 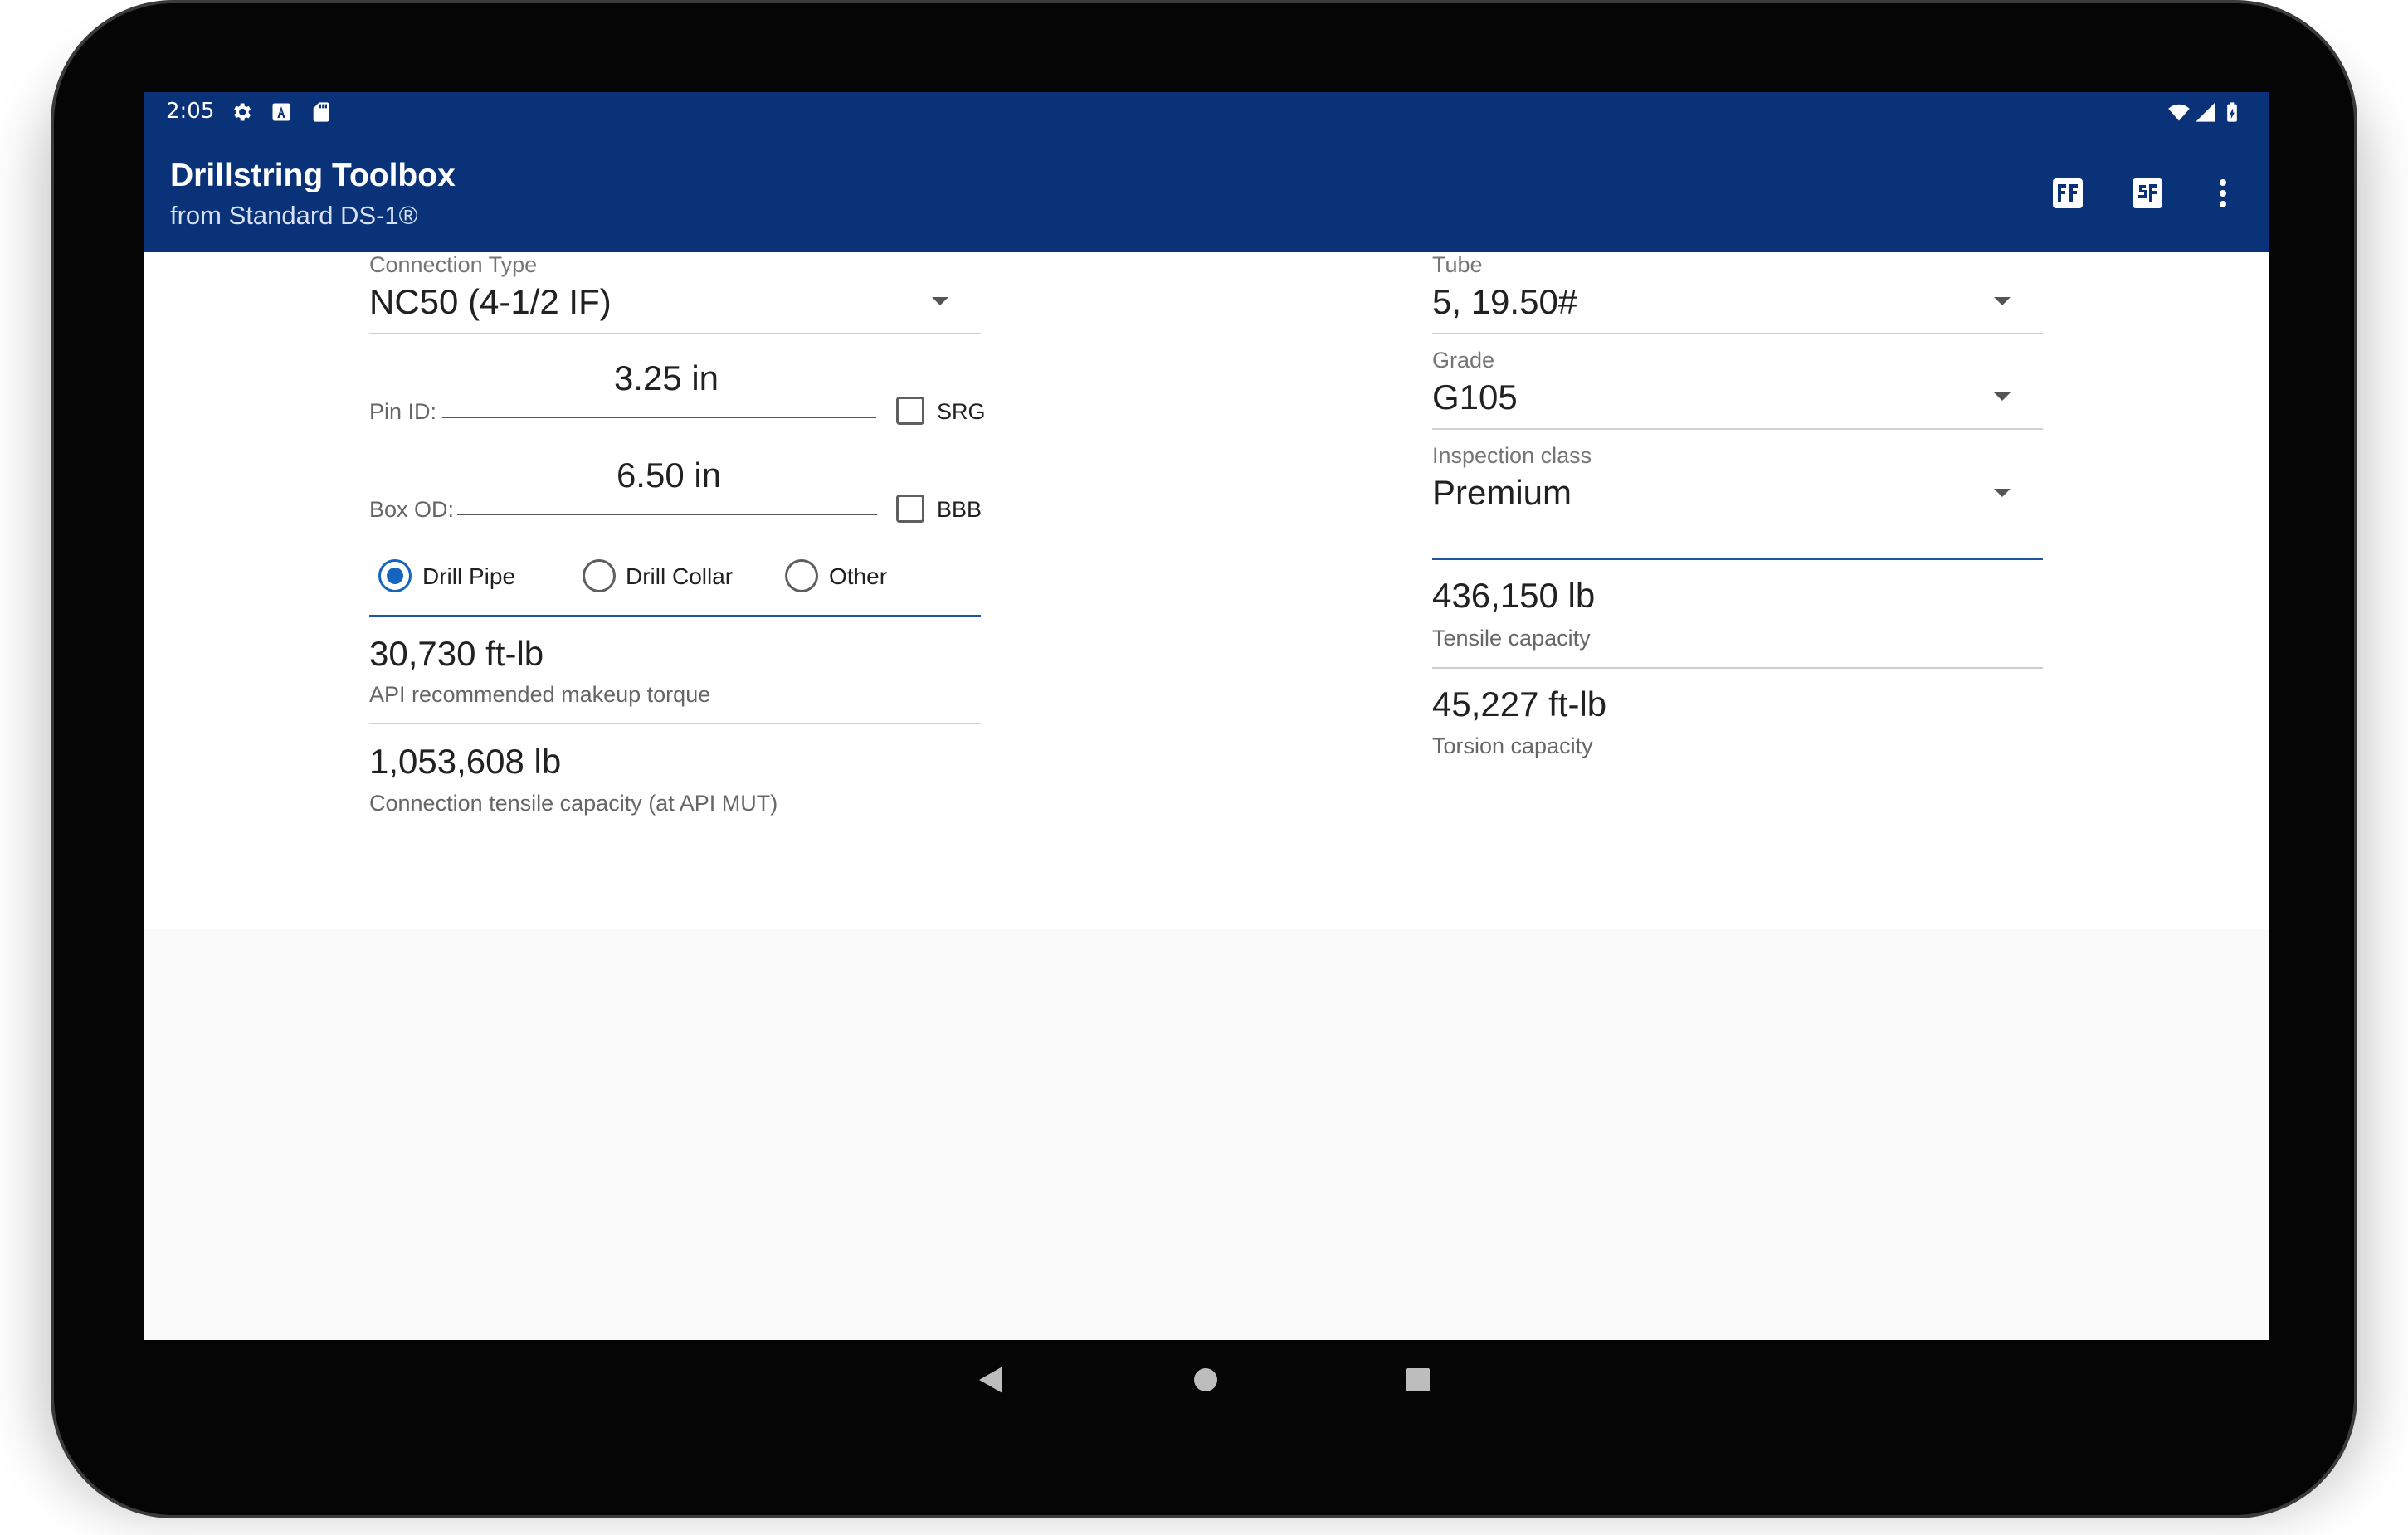 I want to click on home-icon, so click(x=1205, y=1379).